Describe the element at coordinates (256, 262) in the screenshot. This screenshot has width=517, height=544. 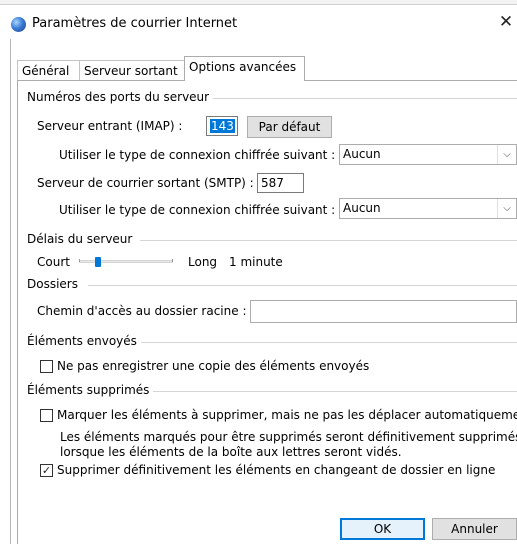
I see `timeout-value: 1 minute` at that location.